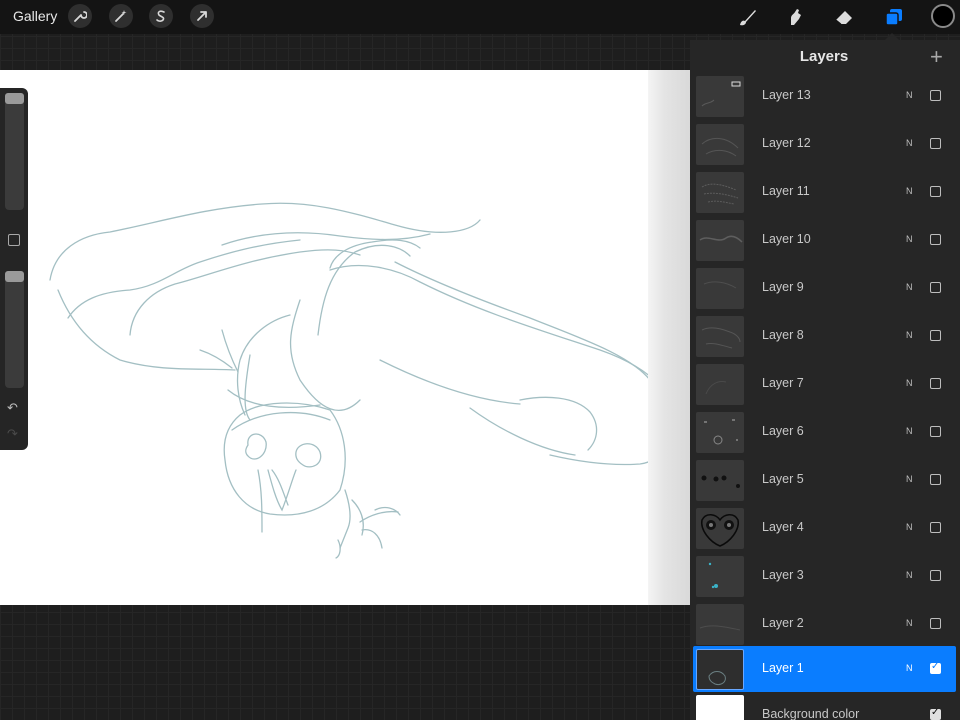  Describe the element at coordinates (783, 575) in the screenshot. I see `layer-name: Layer 3` at that location.